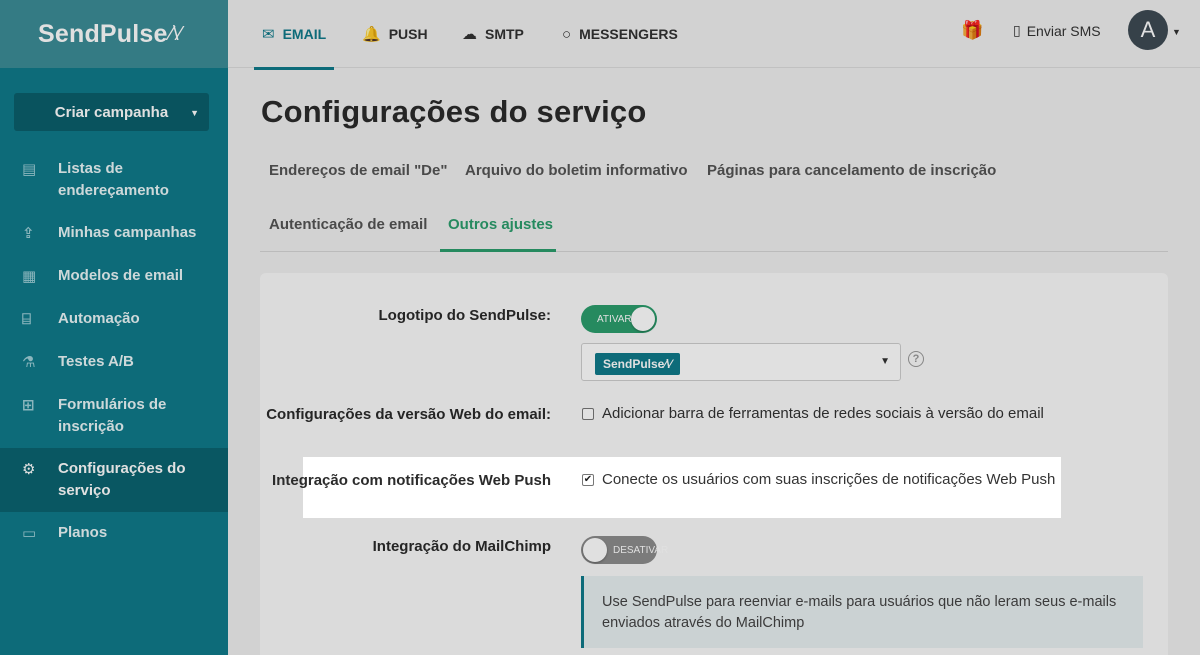  I want to click on push-bell-icon: 🔔, so click(371, 34).